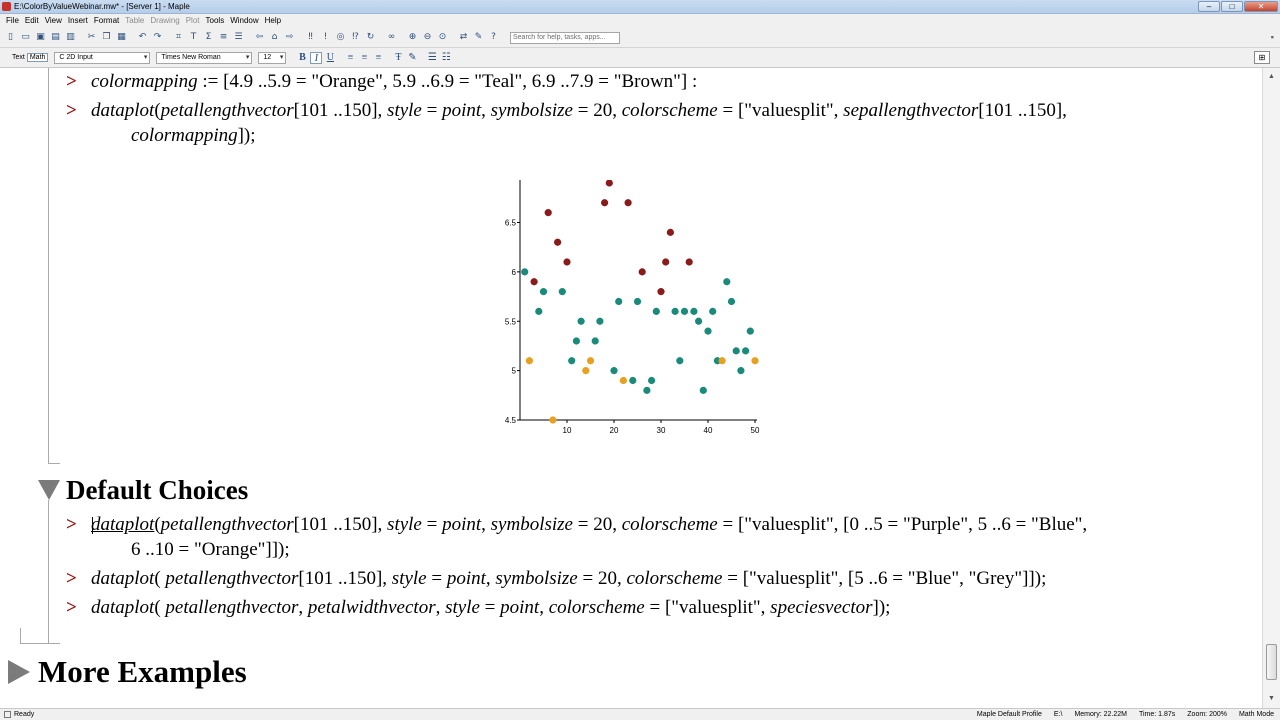 The image size is (1280, 720). I want to click on menu-format: Format, so click(106, 21).